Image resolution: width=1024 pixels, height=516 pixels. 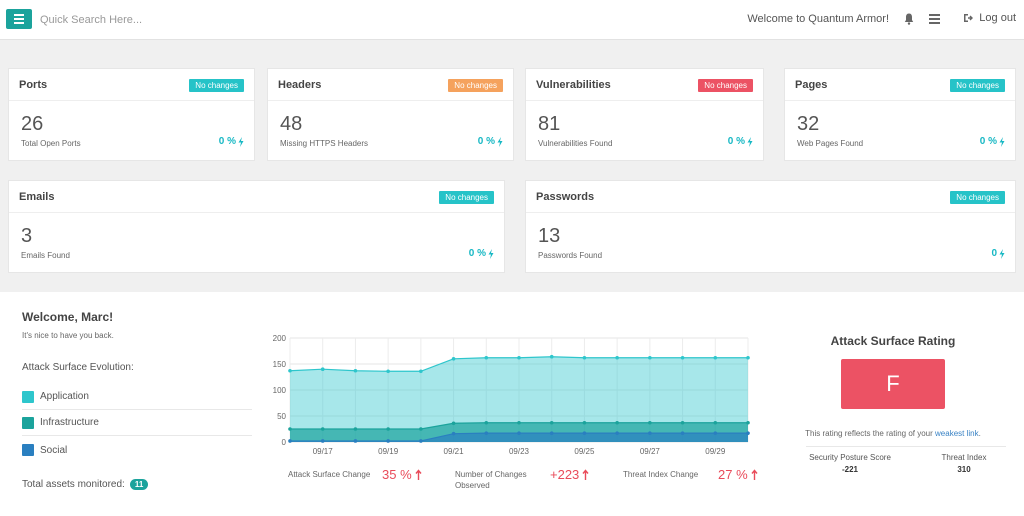 What do you see at coordinates (64, 396) in the screenshot?
I see `legend-label: Application` at bounding box center [64, 396].